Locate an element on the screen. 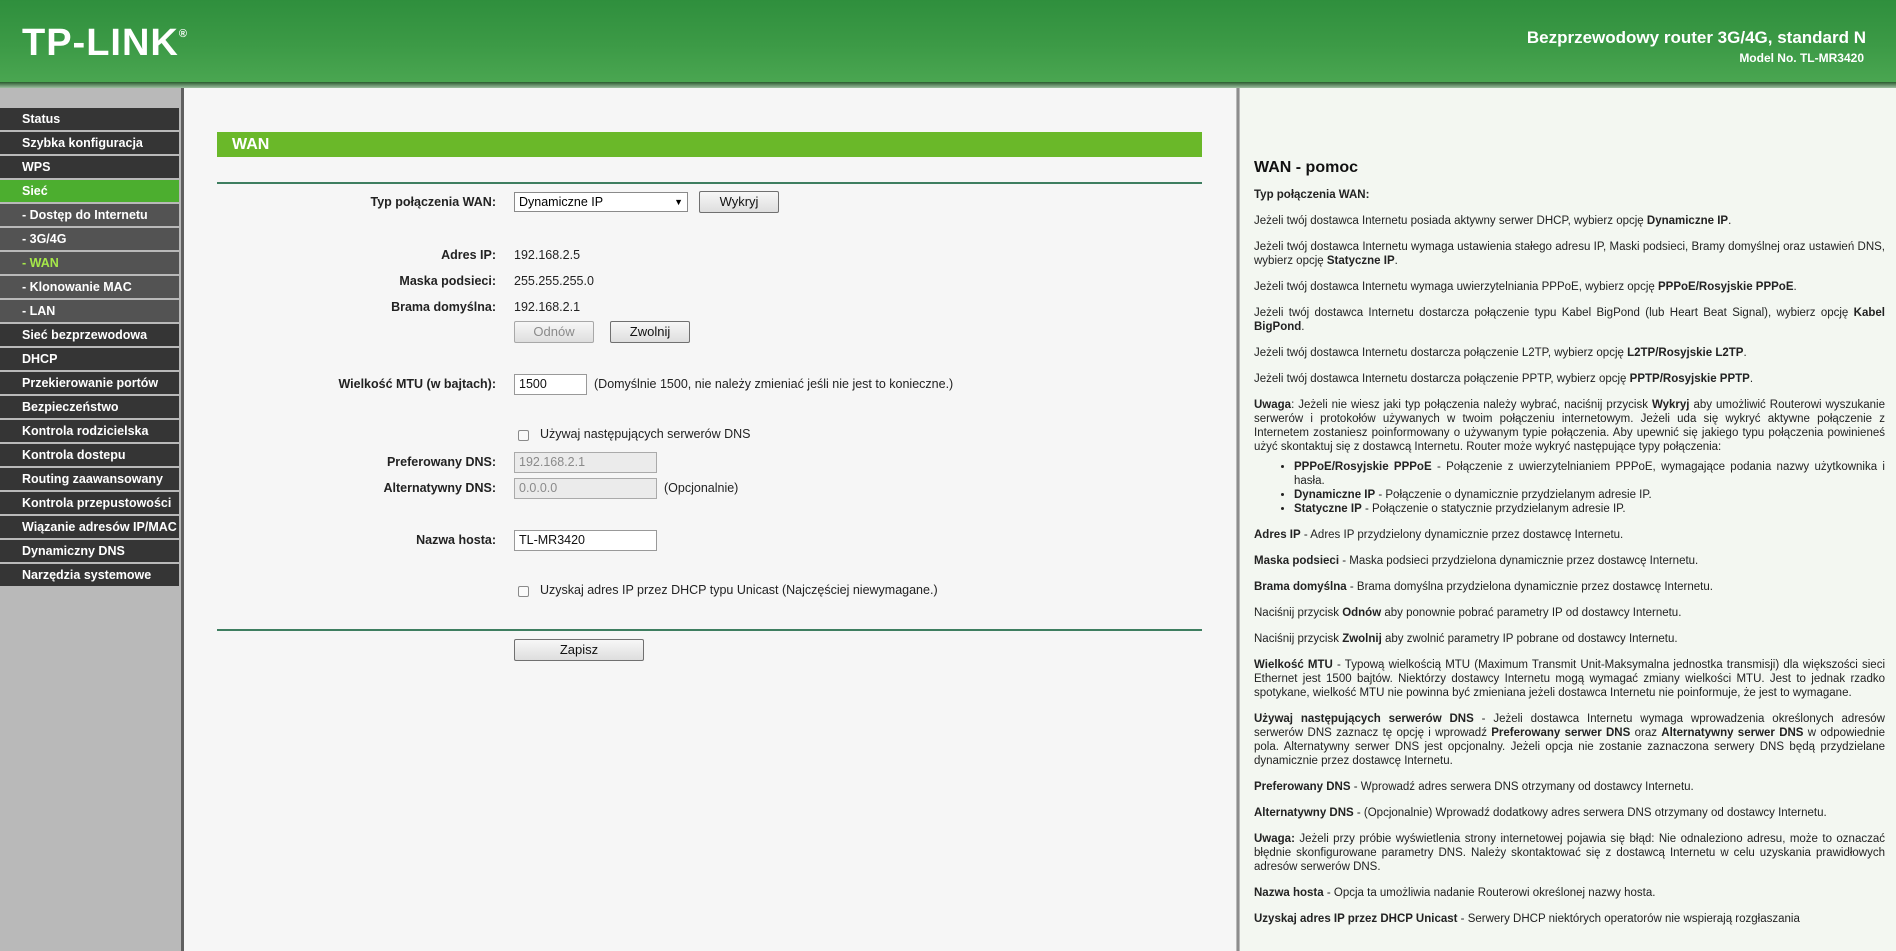  mtu-label: Wielkość MTU (w bajtach): is located at coordinates (417, 384).